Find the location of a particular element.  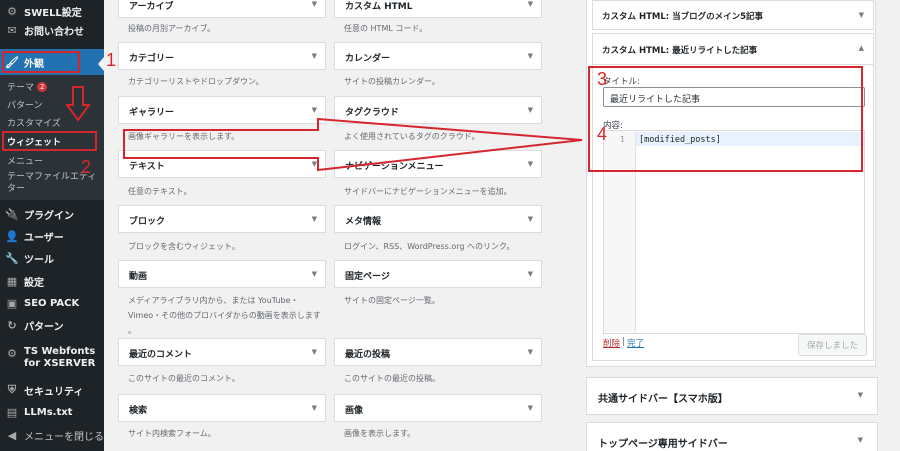

widget-title: カテゴリー is located at coordinates (152, 59).